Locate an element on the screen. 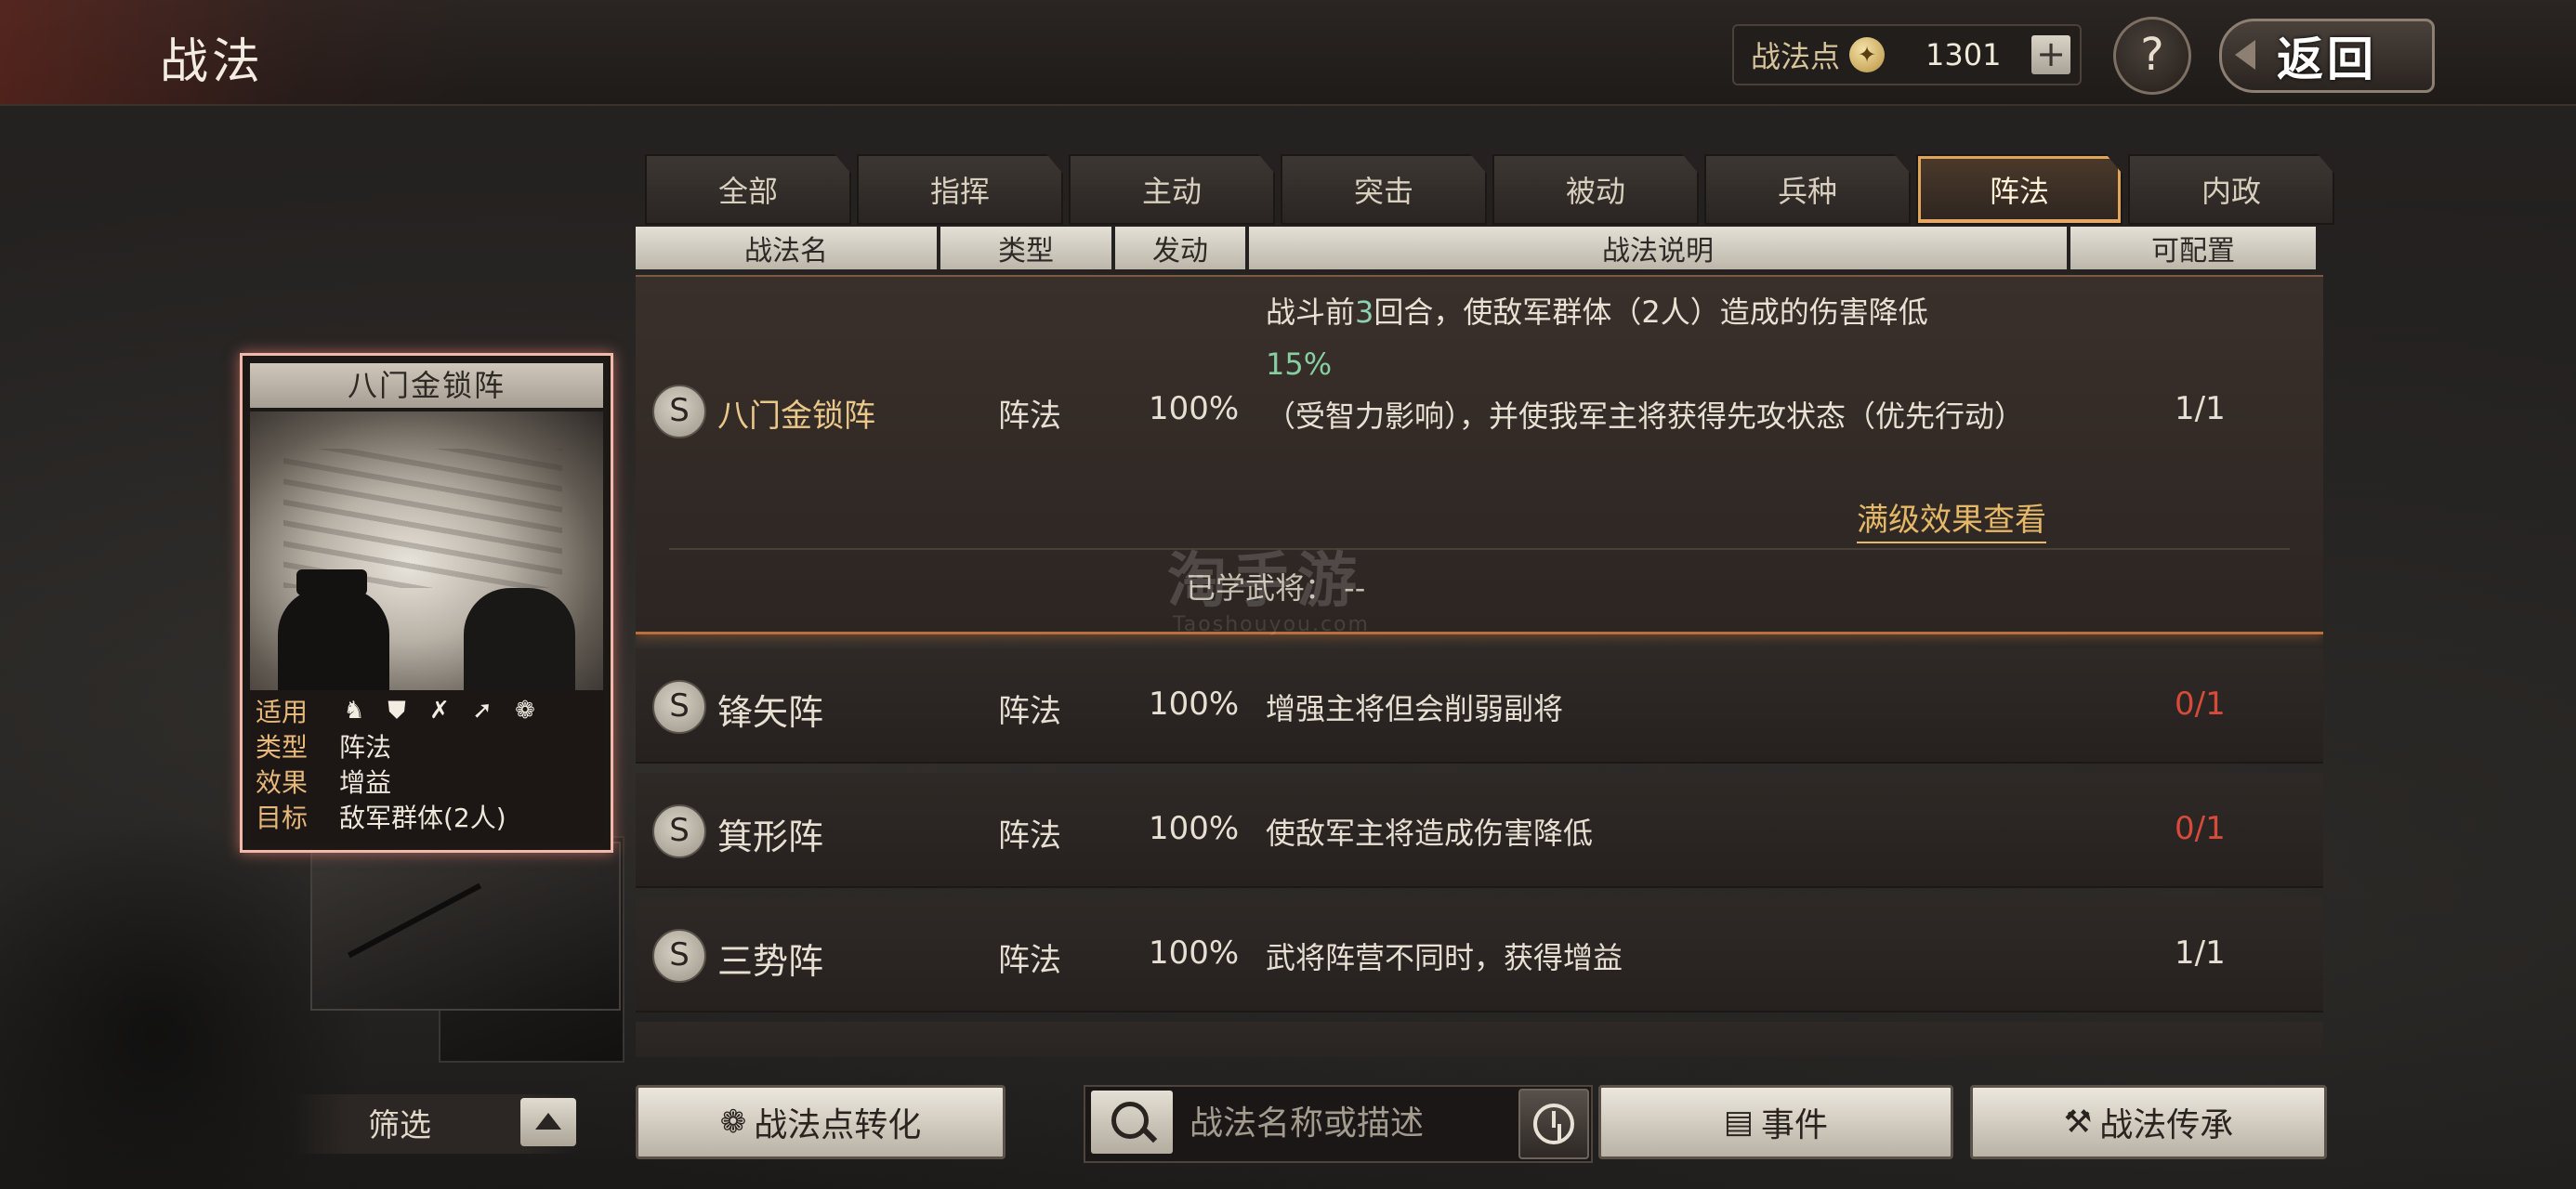 The width and height of the screenshot is (2576, 1189). tab-label: 全部 is located at coordinates (747, 192).